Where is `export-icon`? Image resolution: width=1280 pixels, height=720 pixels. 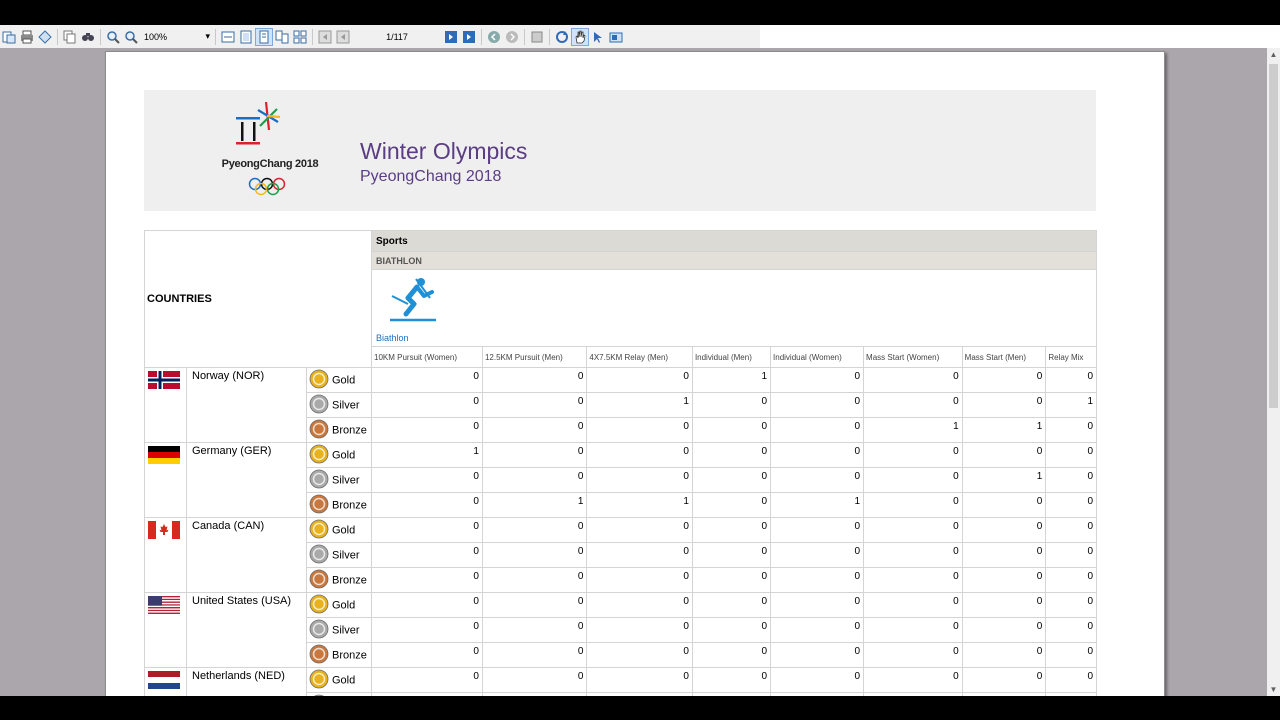
export-icon is located at coordinates (616, 37).